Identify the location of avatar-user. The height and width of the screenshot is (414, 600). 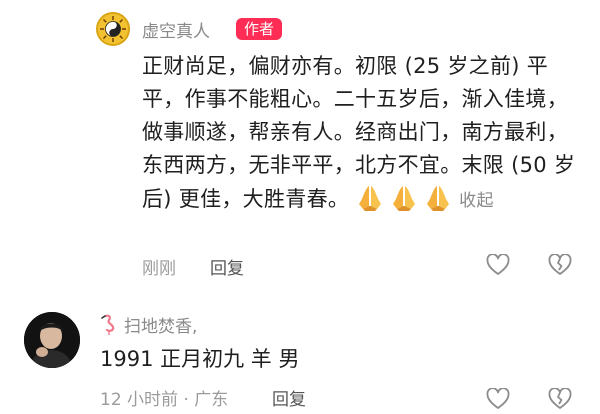
(52, 340).